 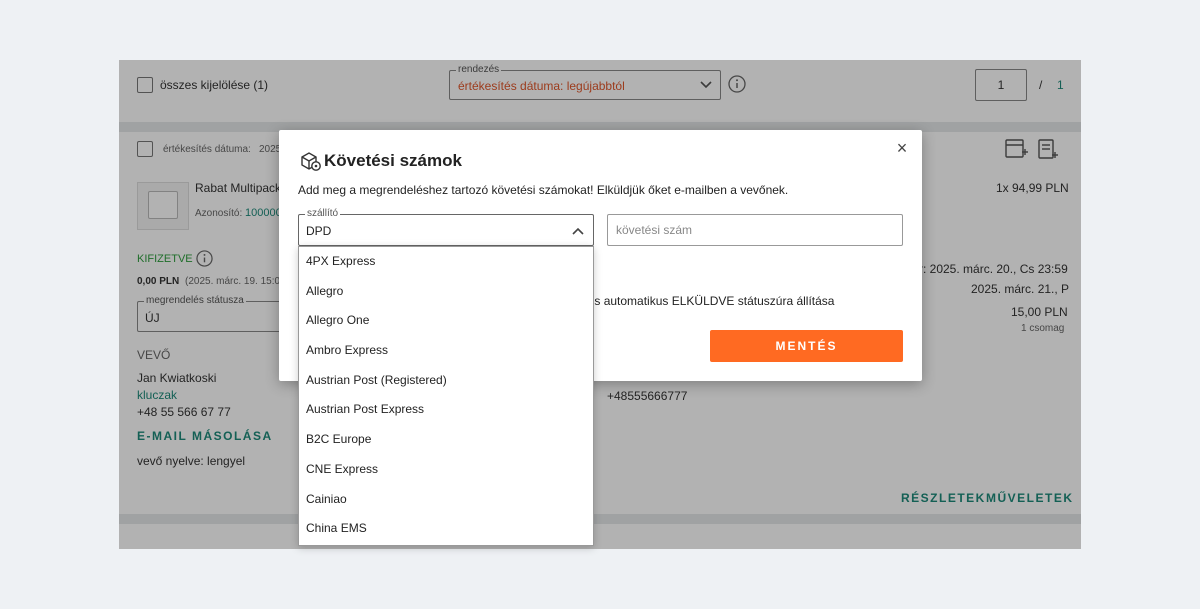 I want to click on chevron-up-icon, so click(x=578, y=231).